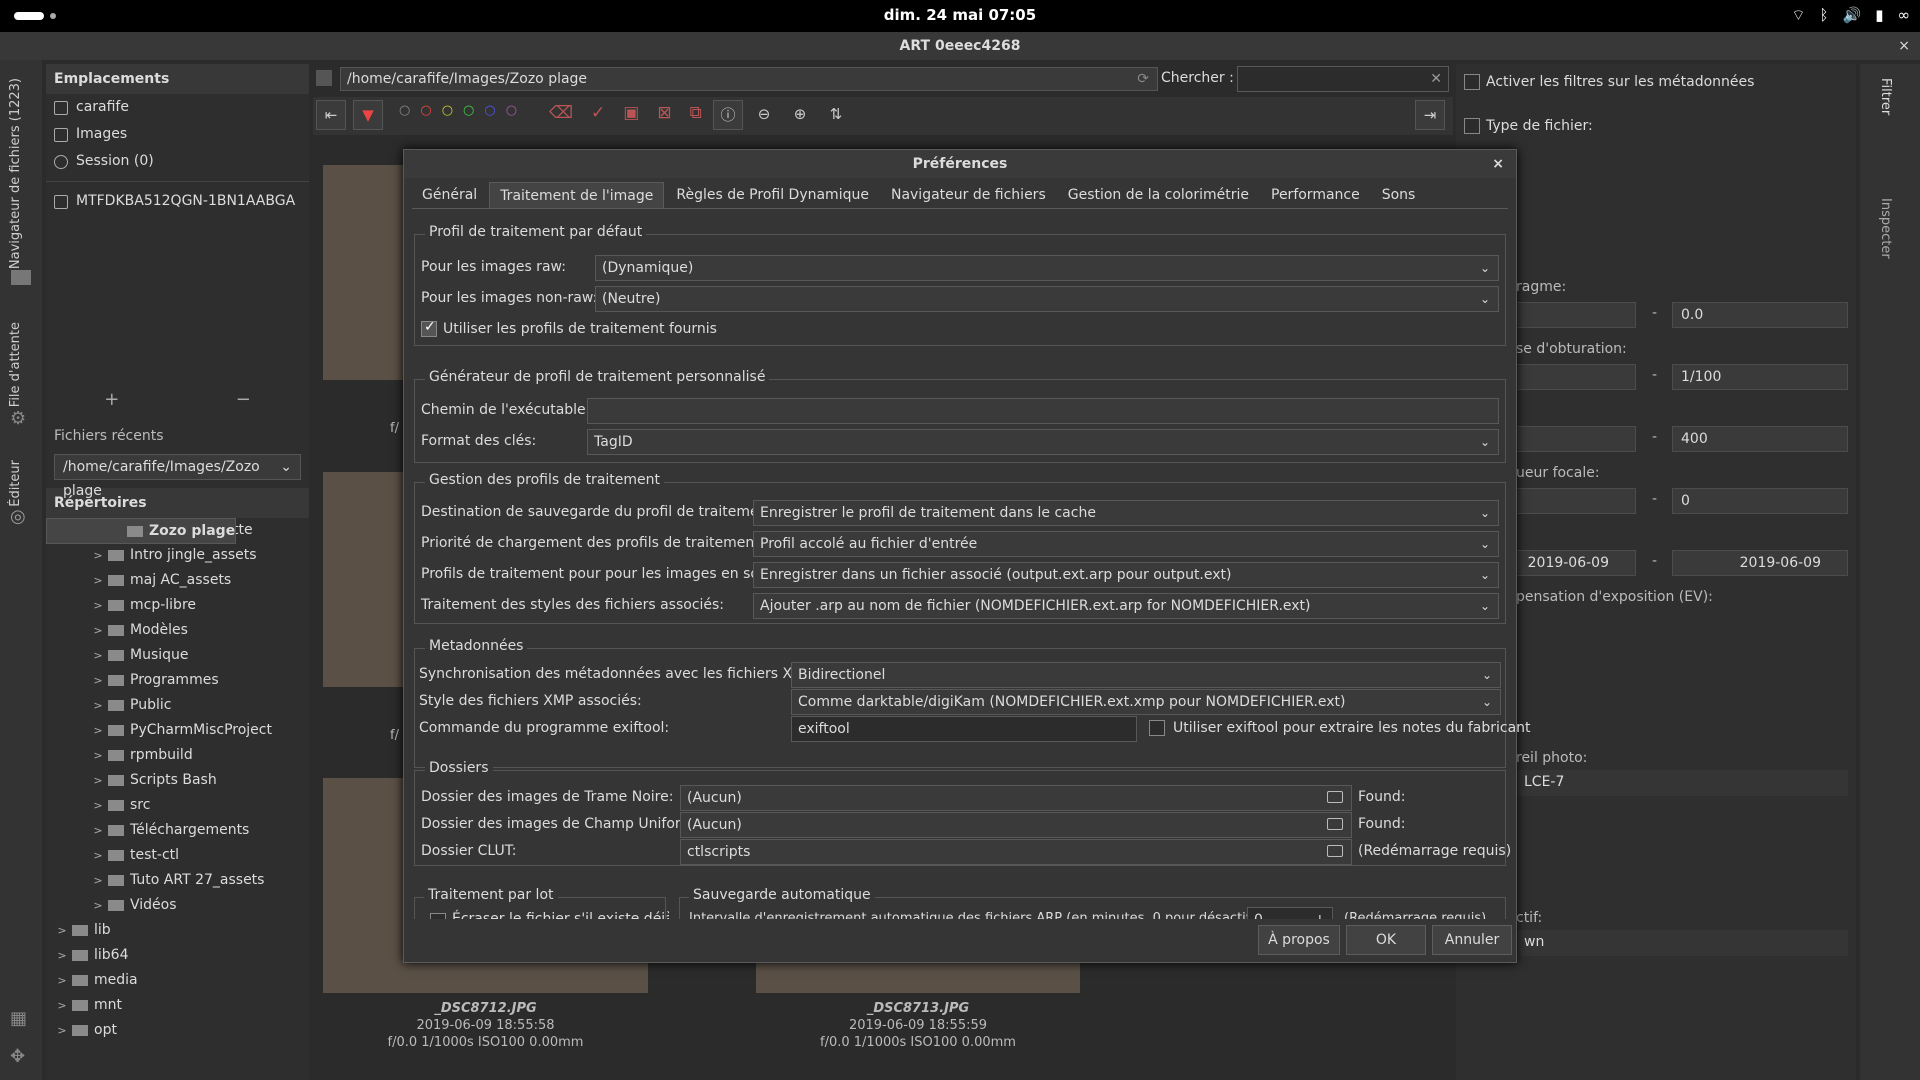 This screenshot has width=1920, height=1080. I want to click on tree-item: > opt, so click(177, 1030).